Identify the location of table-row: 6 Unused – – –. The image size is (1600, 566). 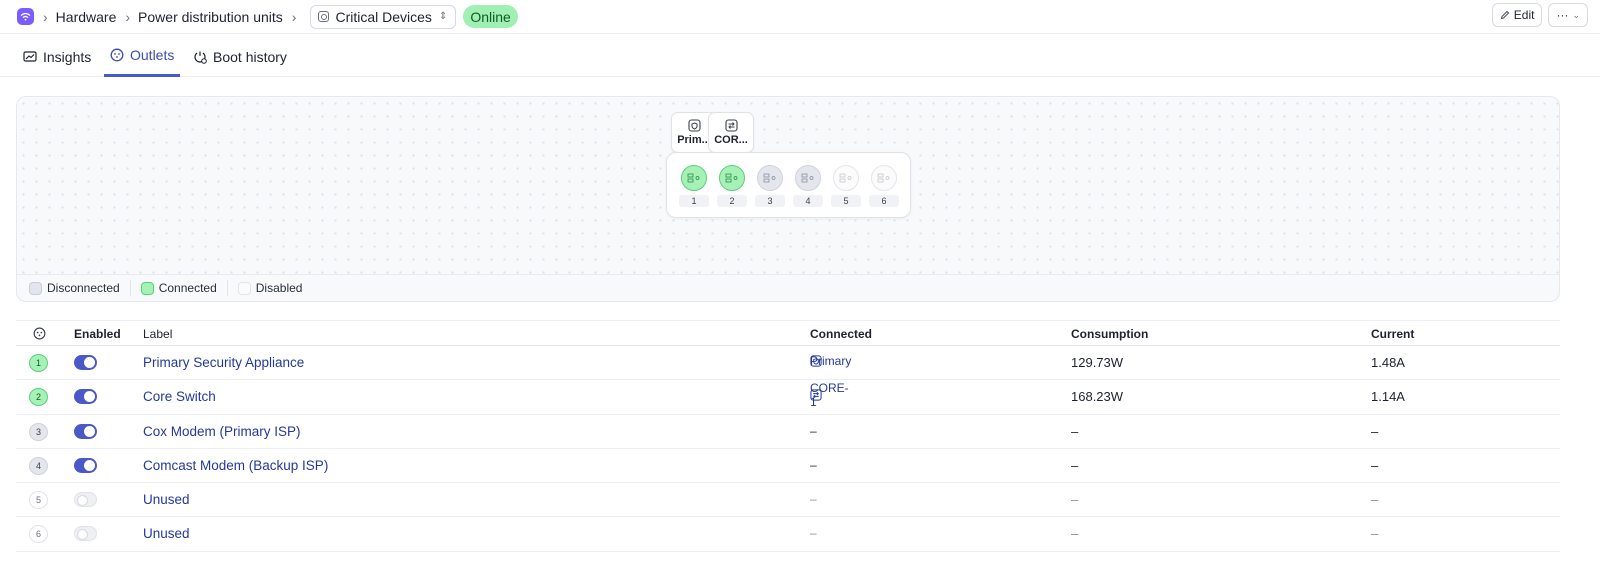
(788, 534).